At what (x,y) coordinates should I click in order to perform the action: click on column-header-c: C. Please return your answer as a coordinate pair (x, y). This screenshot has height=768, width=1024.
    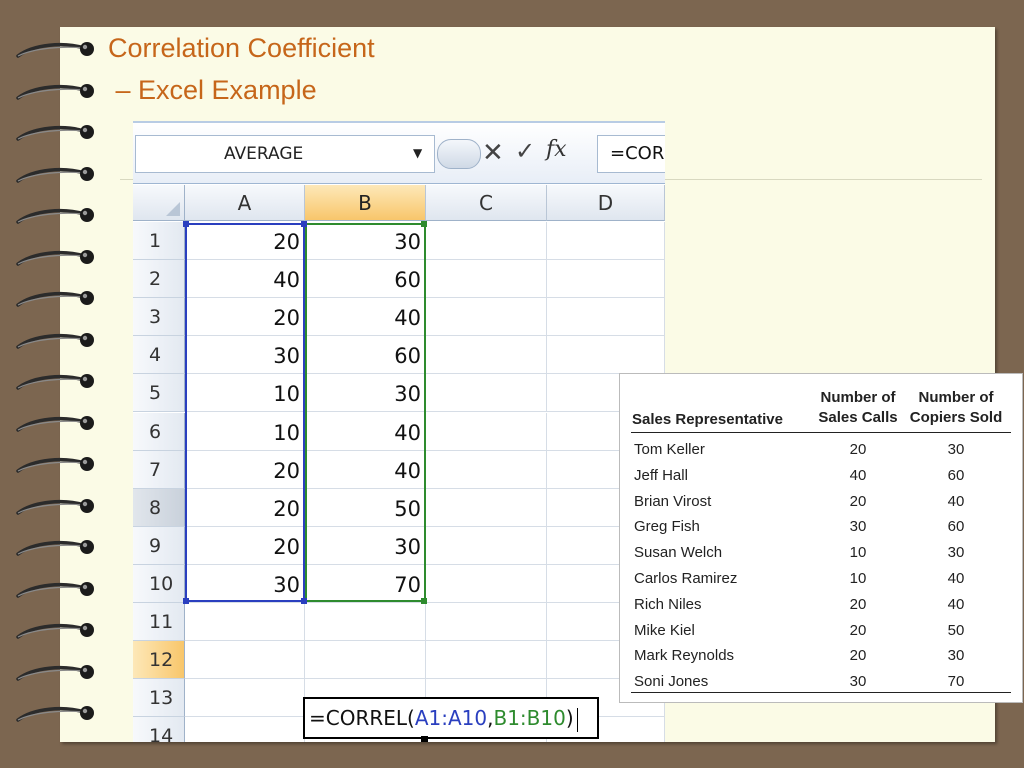
    Looking at the image, I should click on (486, 203).